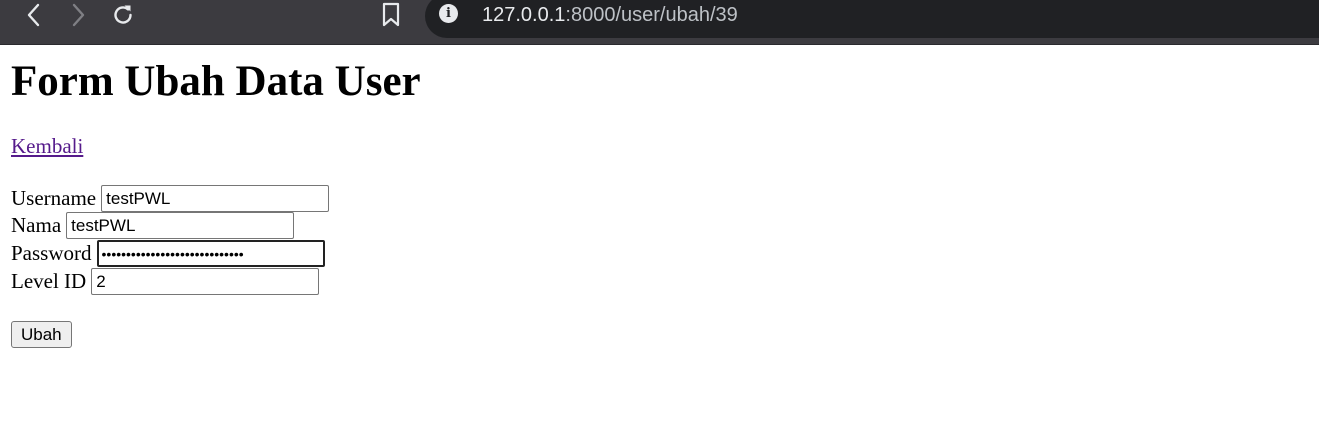 The height and width of the screenshot is (425, 1319). Describe the element at coordinates (448, 13) in the screenshot. I see `info-icon: i` at that location.